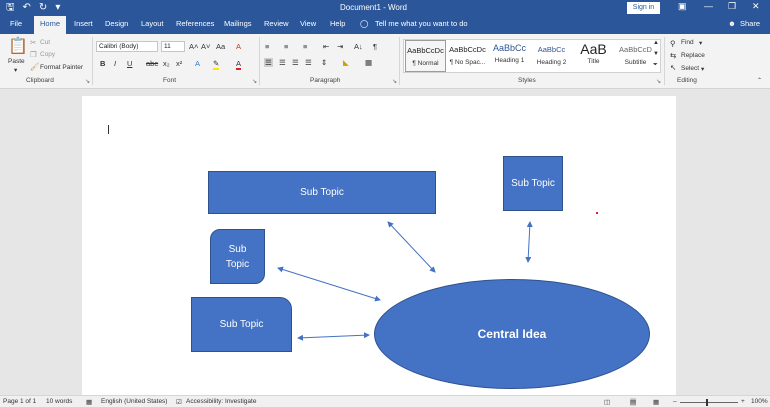 The image size is (770, 407). What do you see at coordinates (193, 46) in the screenshot?
I see `grow-font-icon: A˄` at bounding box center [193, 46].